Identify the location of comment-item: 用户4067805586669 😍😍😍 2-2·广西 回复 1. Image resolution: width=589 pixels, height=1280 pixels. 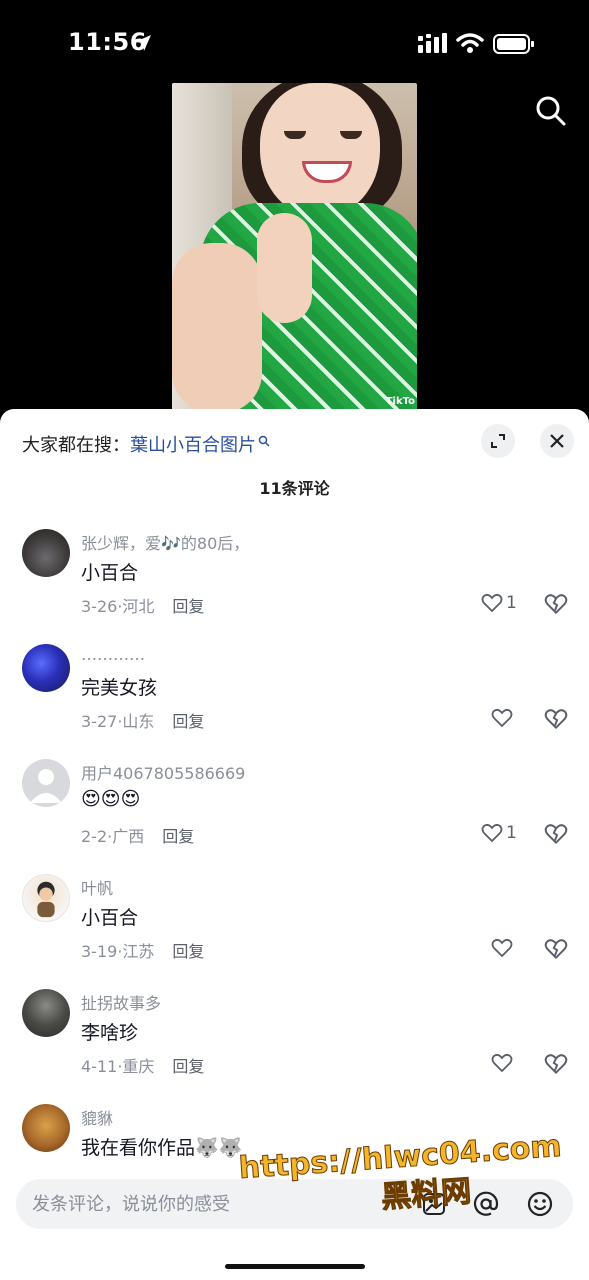
(294, 814).